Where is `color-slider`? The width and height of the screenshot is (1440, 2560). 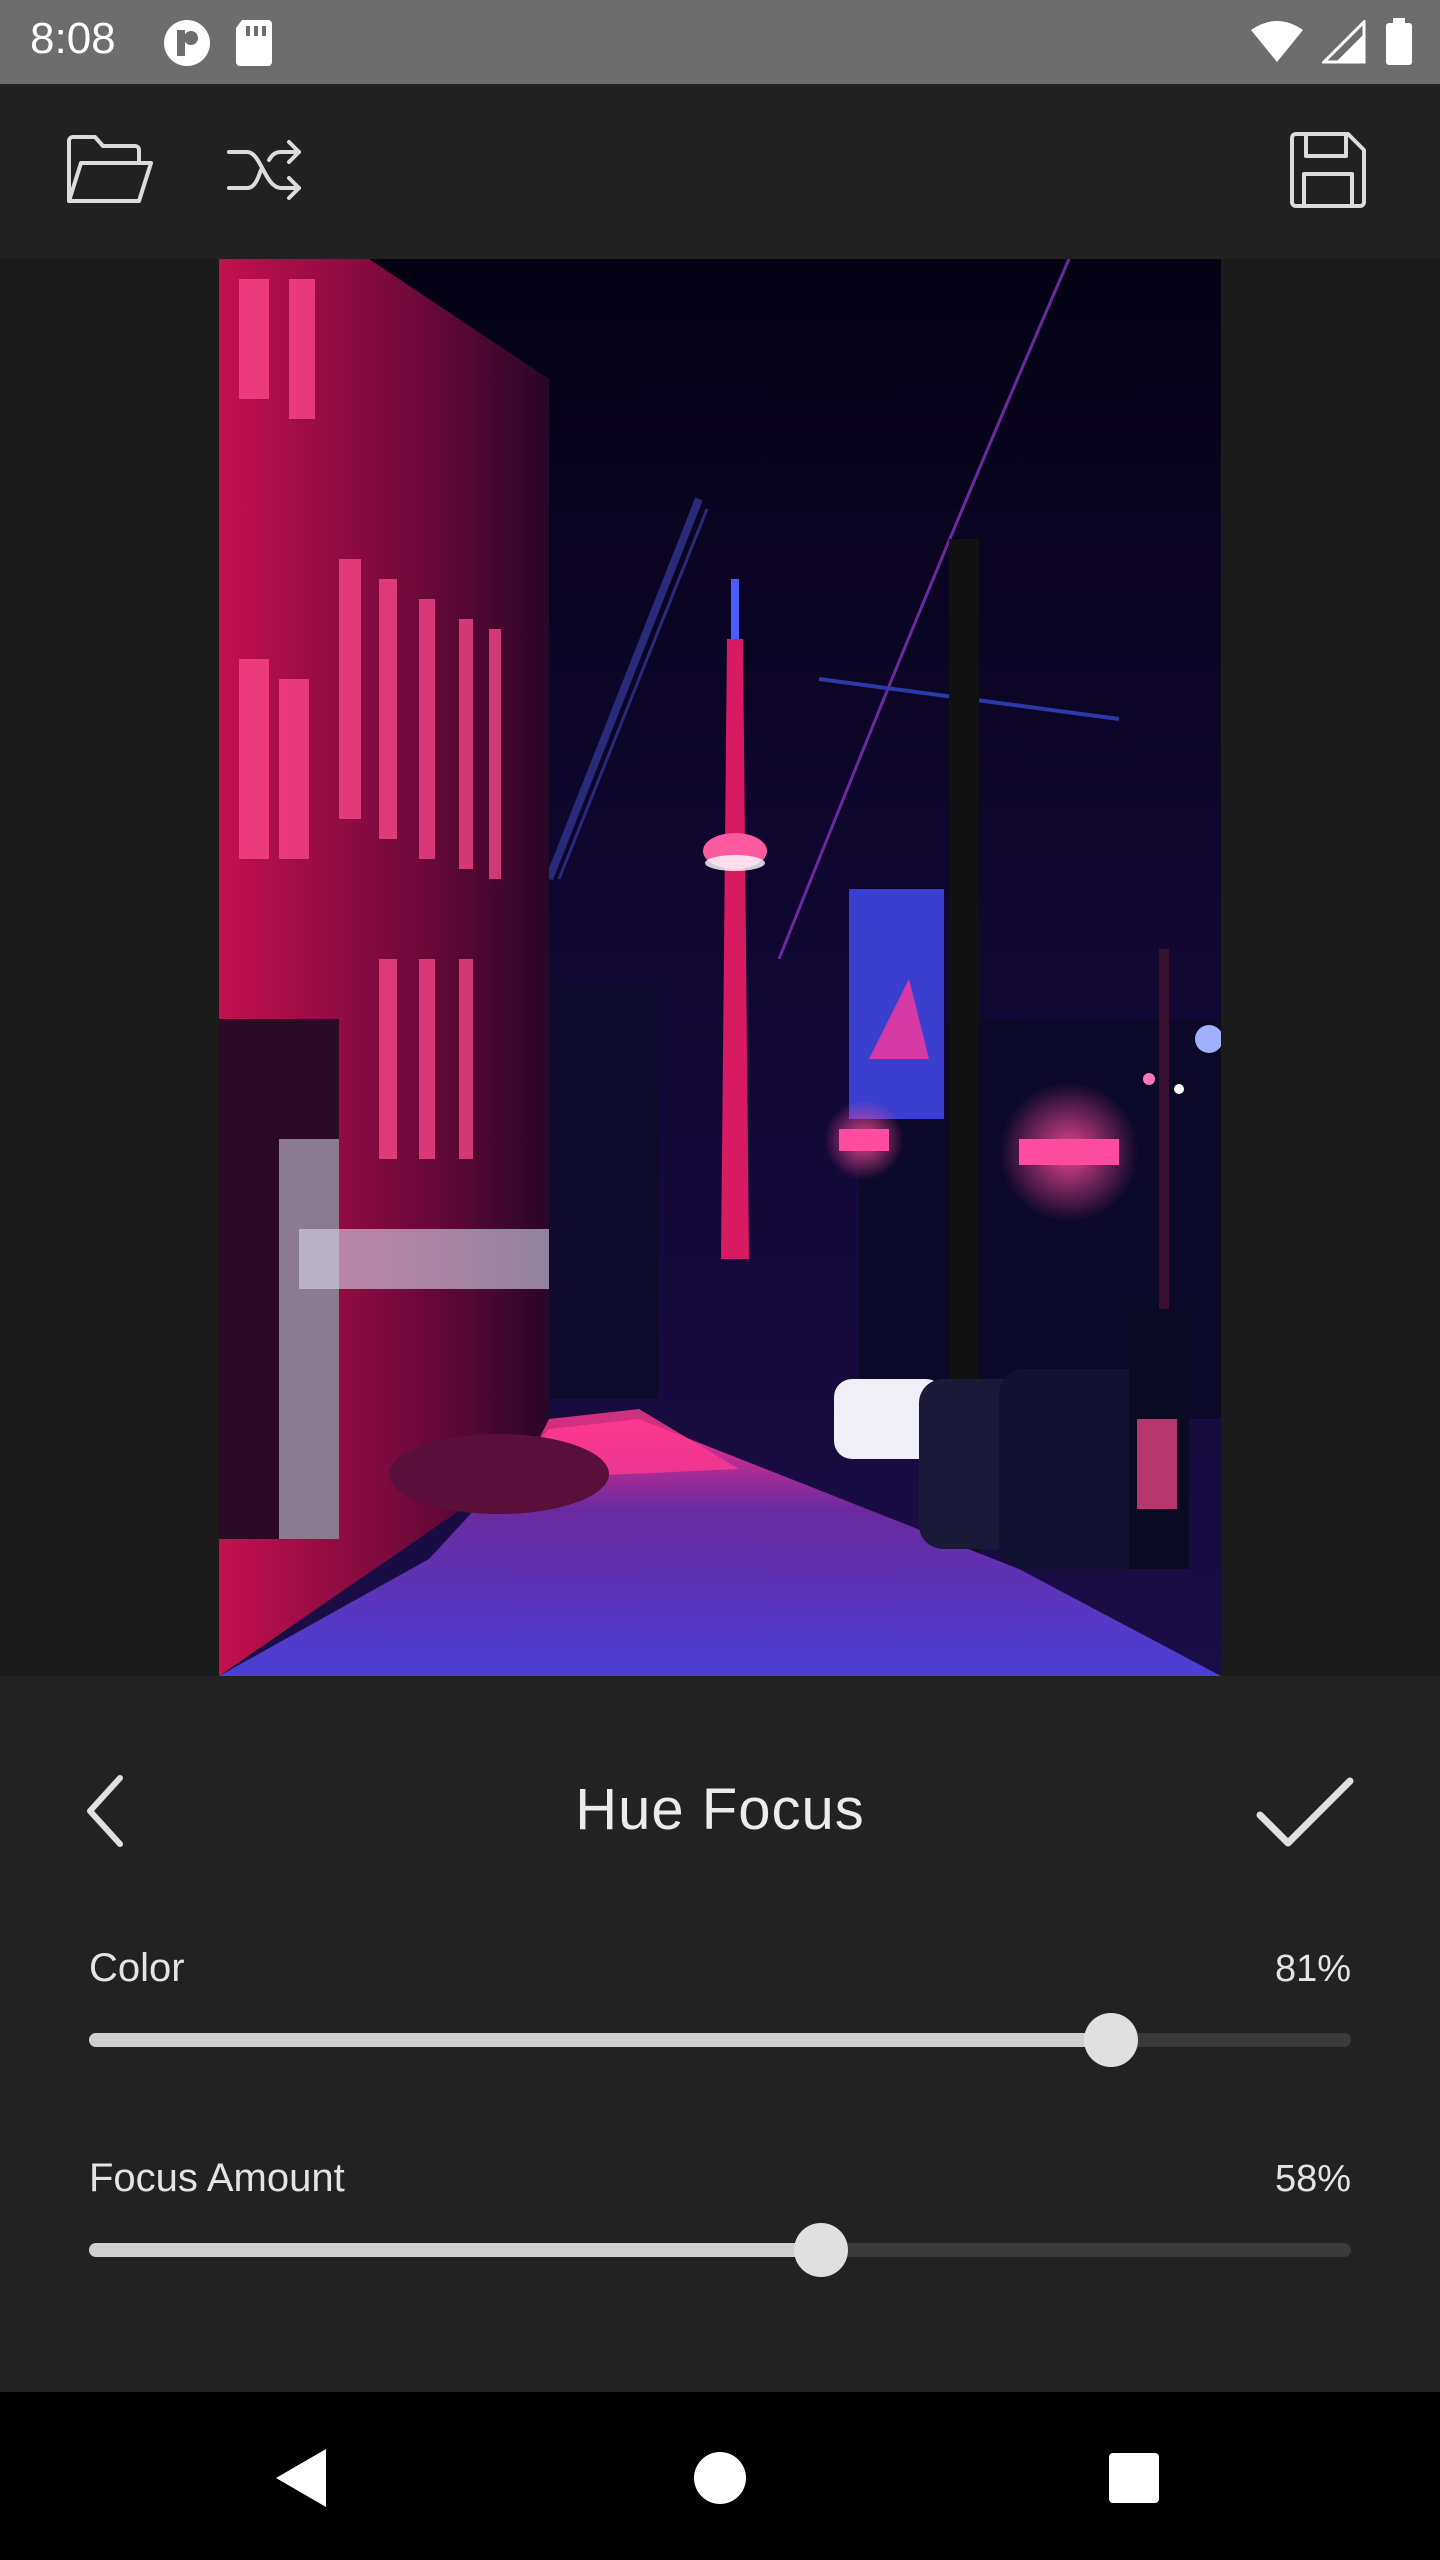
color-slider is located at coordinates (720, 2040).